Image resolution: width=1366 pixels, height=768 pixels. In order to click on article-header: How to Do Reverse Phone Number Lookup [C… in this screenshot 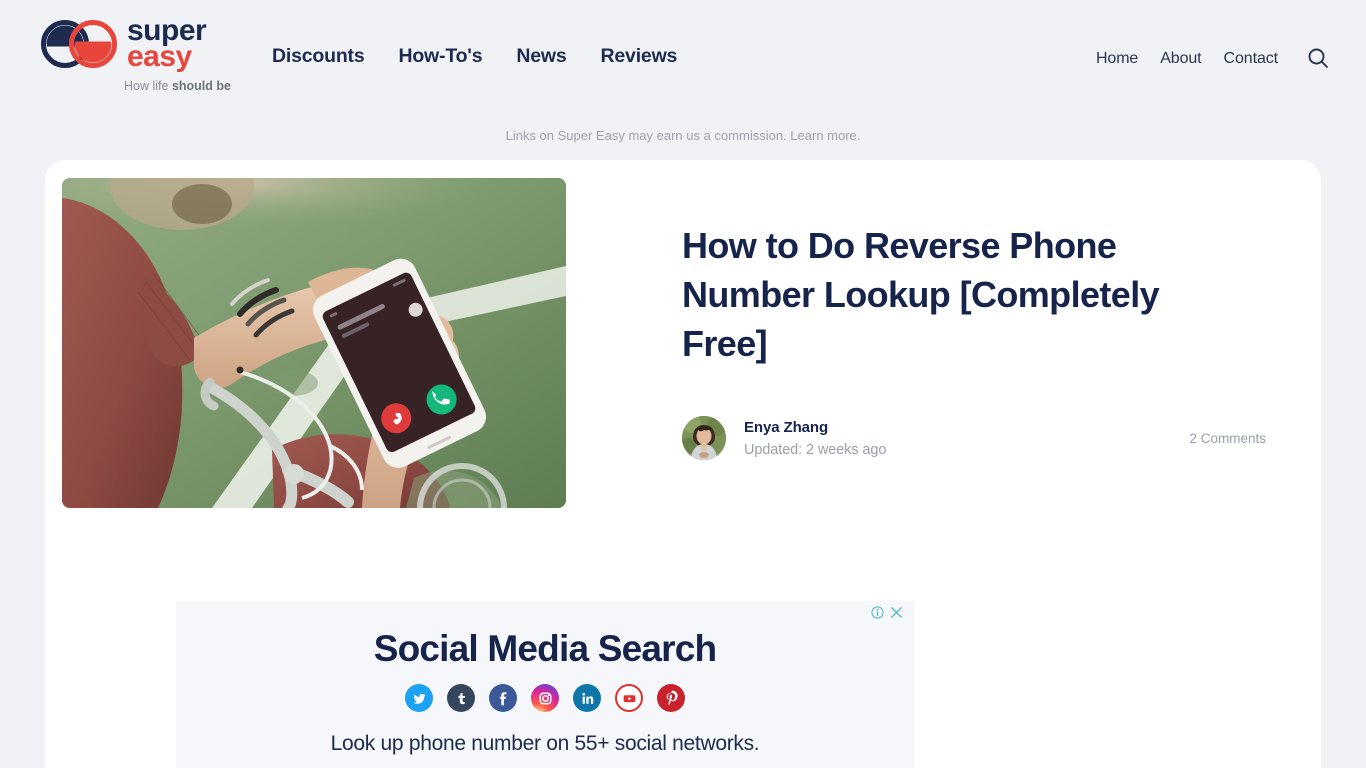, I will do `click(962, 295)`.